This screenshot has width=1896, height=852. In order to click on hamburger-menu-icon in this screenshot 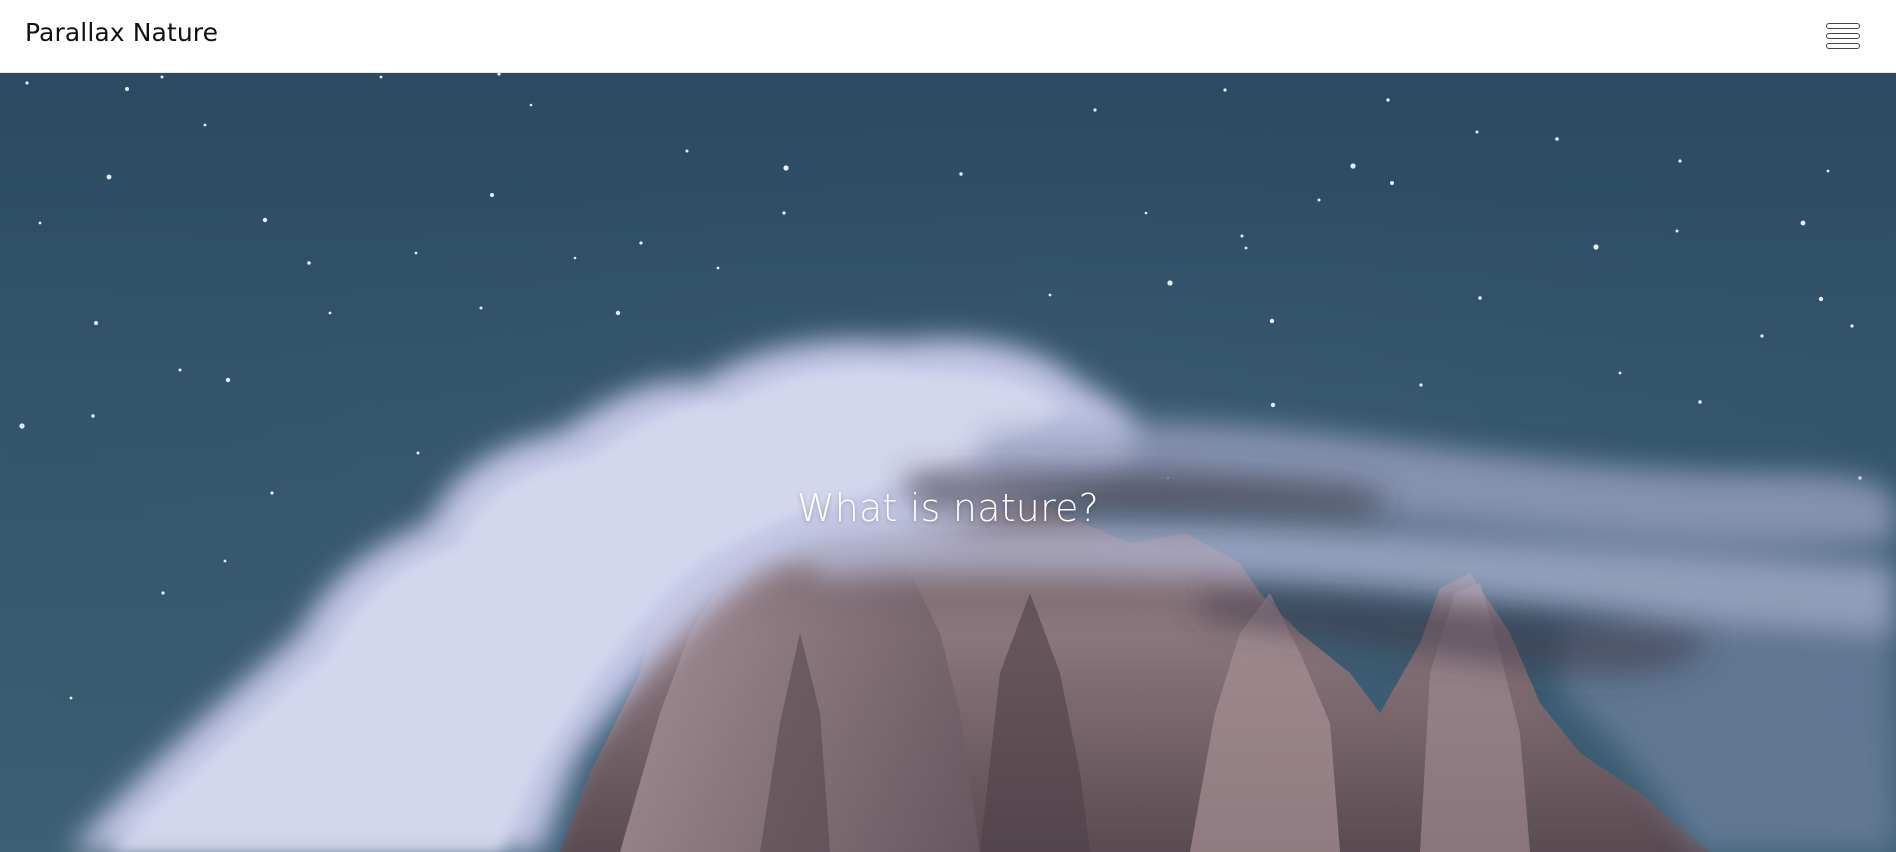, I will do `click(1844, 39)`.